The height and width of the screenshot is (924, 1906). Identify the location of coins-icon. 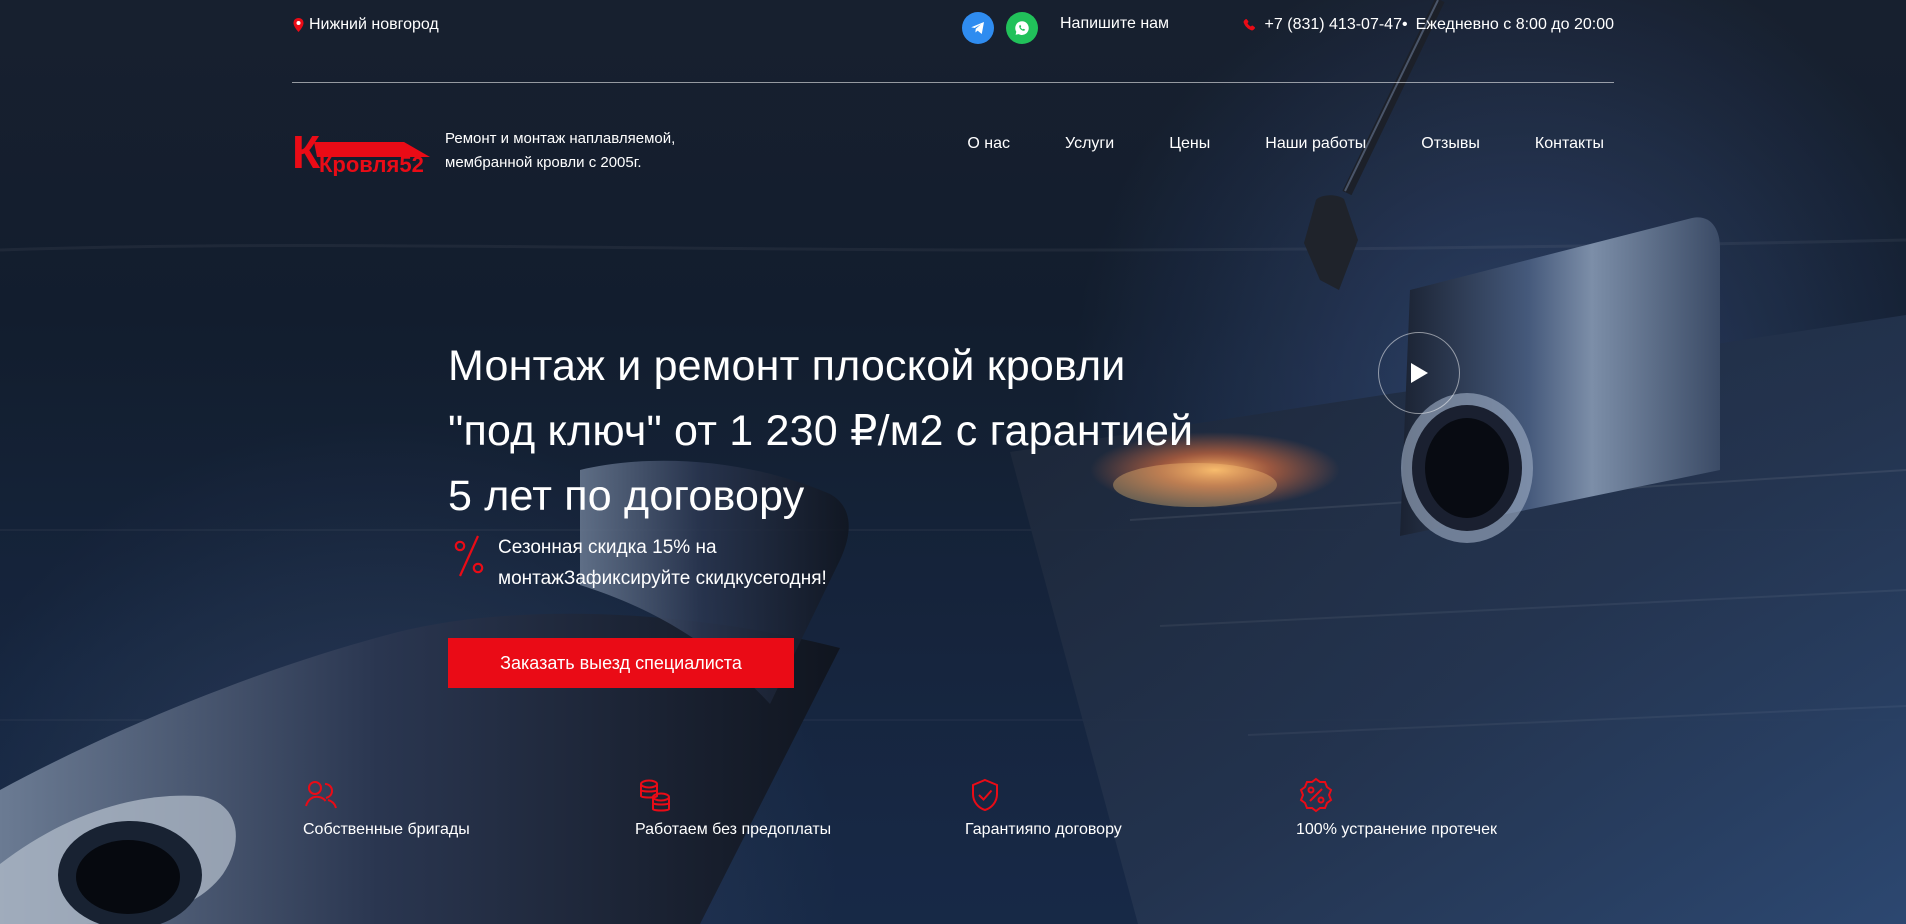
(655, 795).